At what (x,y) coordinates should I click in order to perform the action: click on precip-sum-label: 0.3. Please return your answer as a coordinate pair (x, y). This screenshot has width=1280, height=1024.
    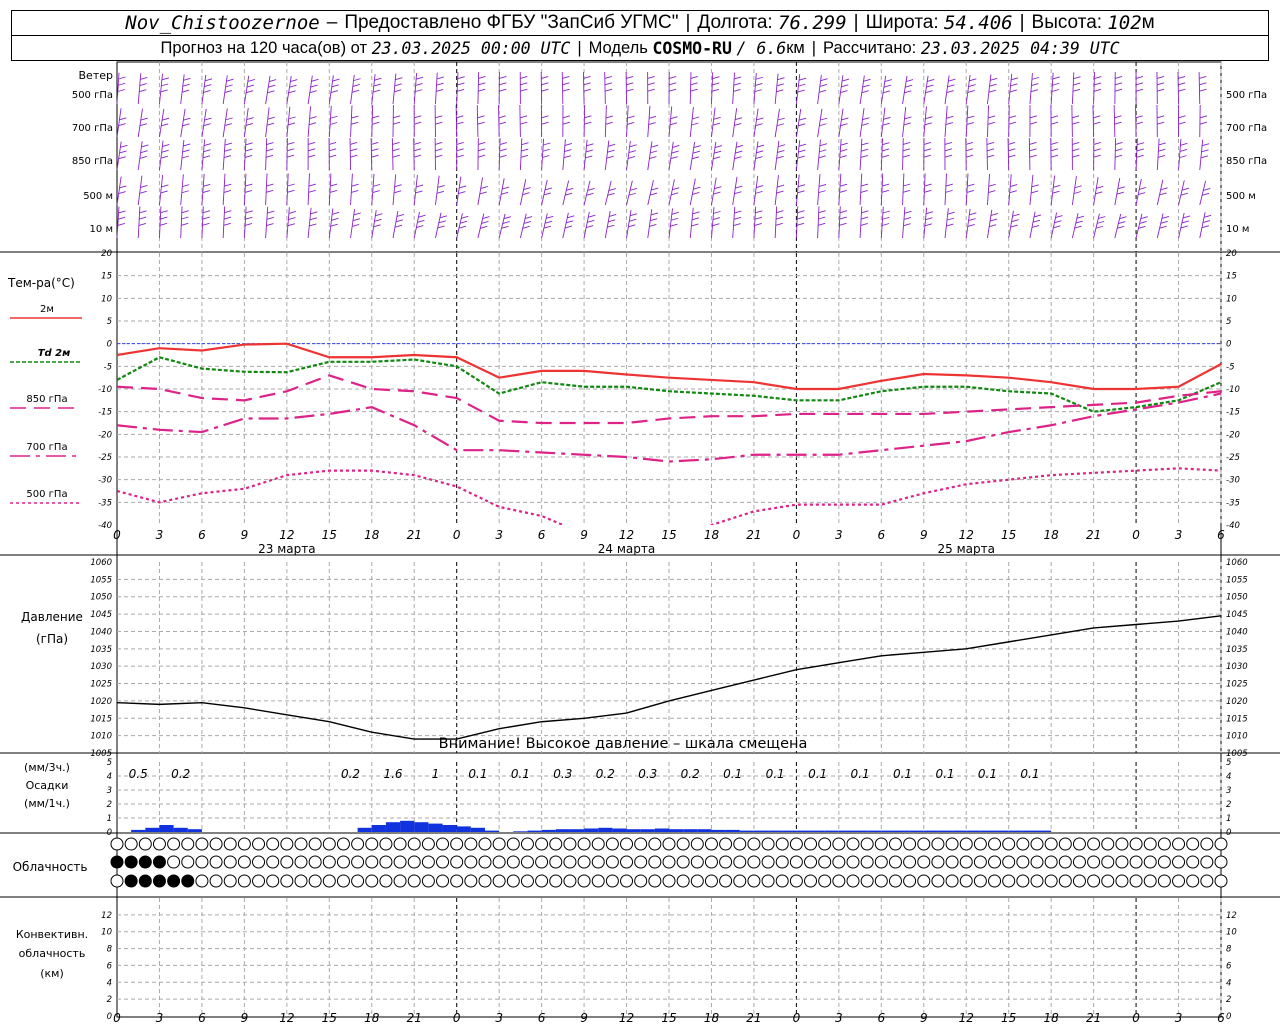
    Looking at the image, I should click on (647, 774).